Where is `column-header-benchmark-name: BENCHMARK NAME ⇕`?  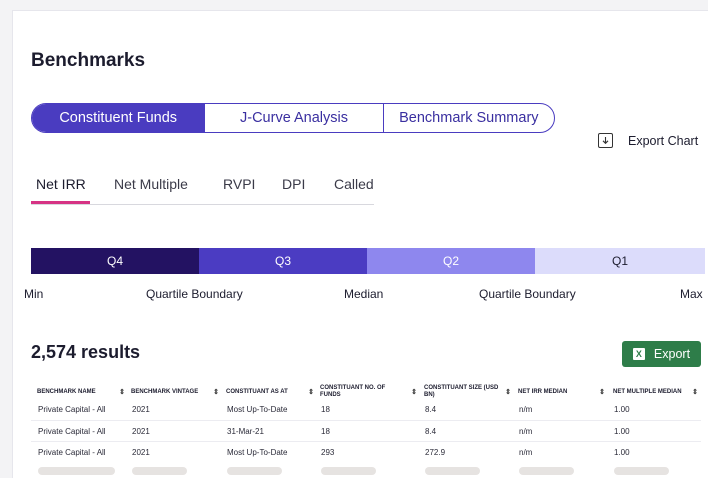 column-header-benchmark-name: BENCHMARK NAME ⇕ is located at coordinates (81, 392).